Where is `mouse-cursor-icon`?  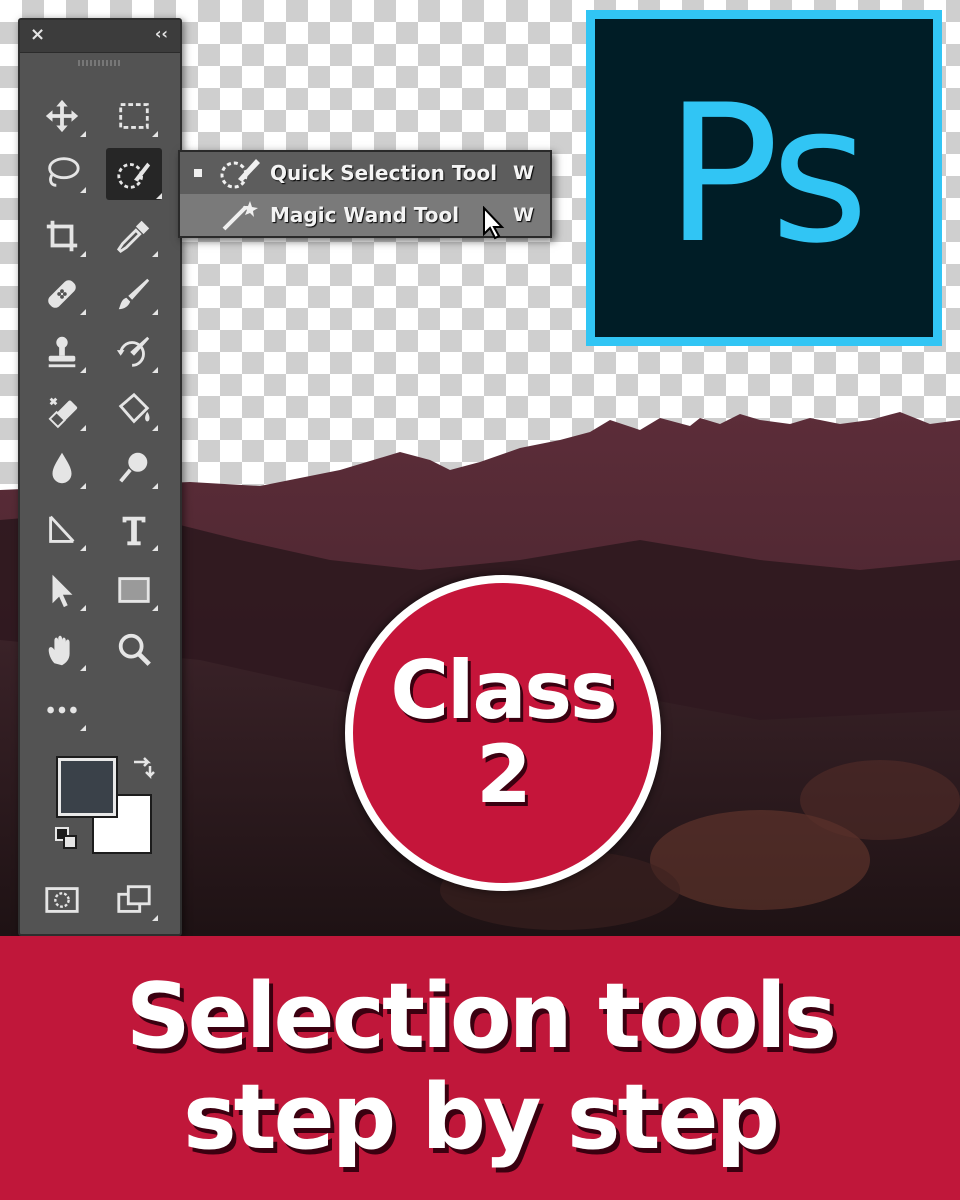
mouse-cursor-icon is located at coordinates (494, 223).